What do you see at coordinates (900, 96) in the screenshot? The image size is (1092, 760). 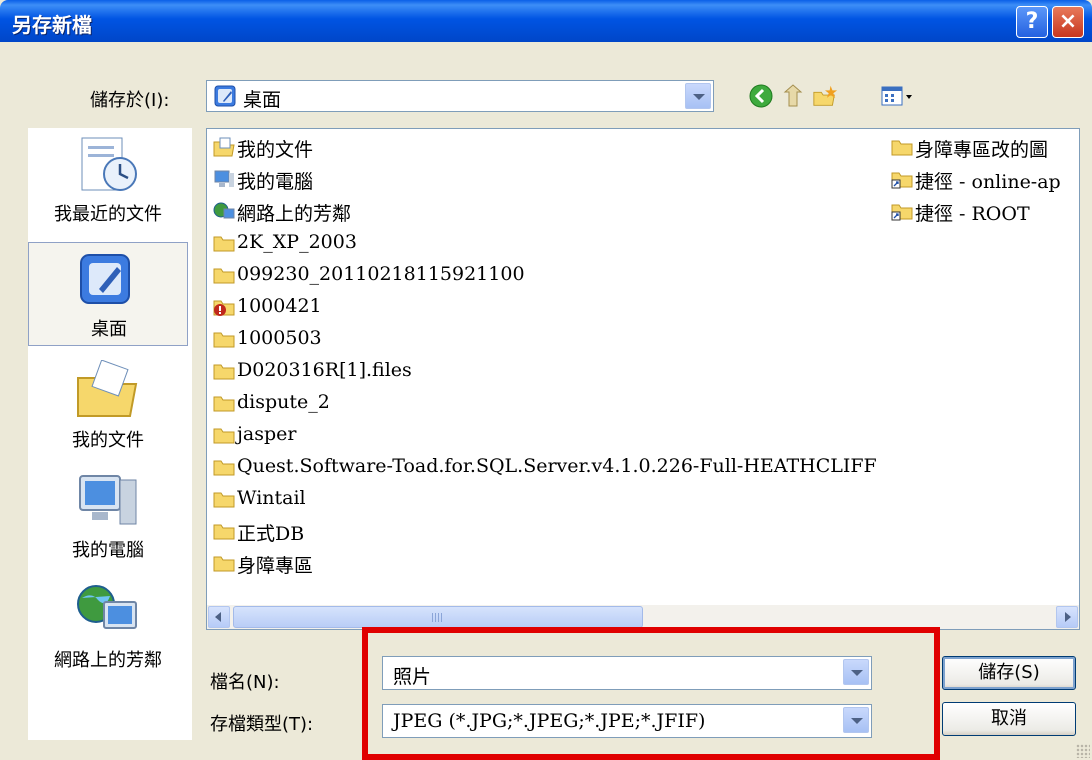 I see `view-menu-icon` at bounding box center [900, 96].